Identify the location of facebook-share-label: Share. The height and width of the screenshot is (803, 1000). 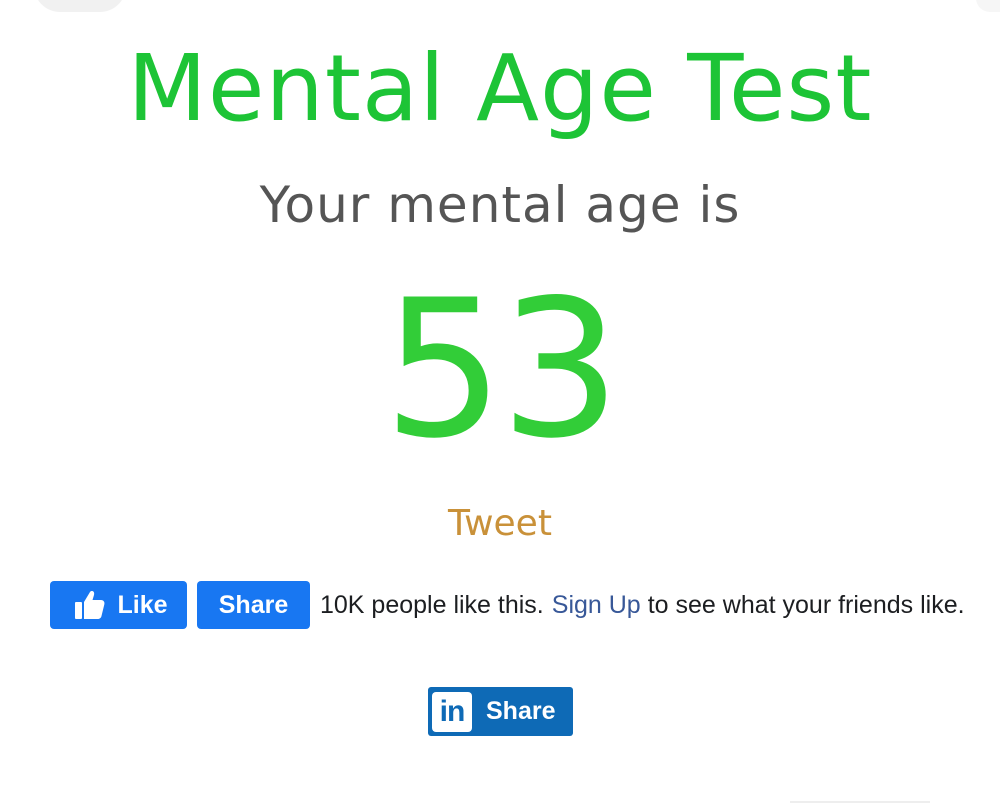
(253, 604).